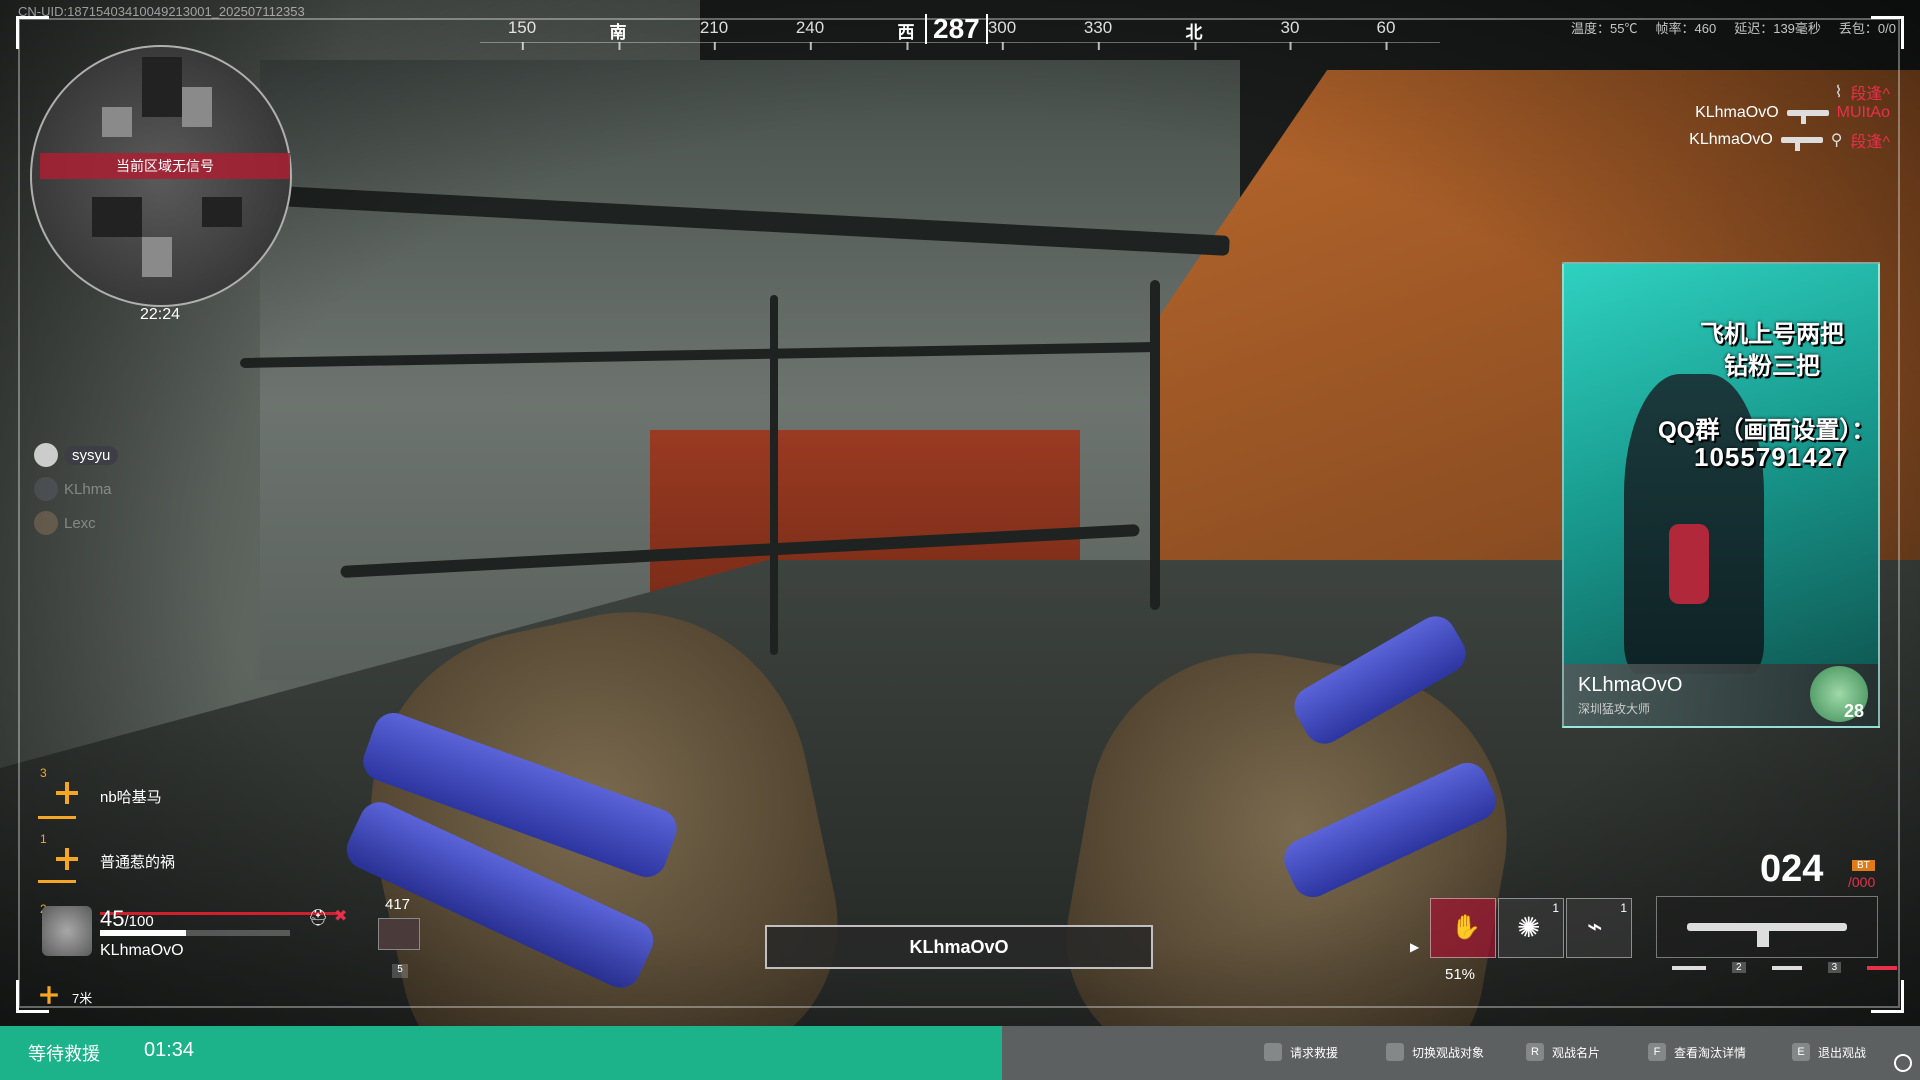 The image size is (1920, 1080). What do you see at coordinates (399, 934) in the screenshot?
I see `medkit-icon` at bounding box center [399, 934].